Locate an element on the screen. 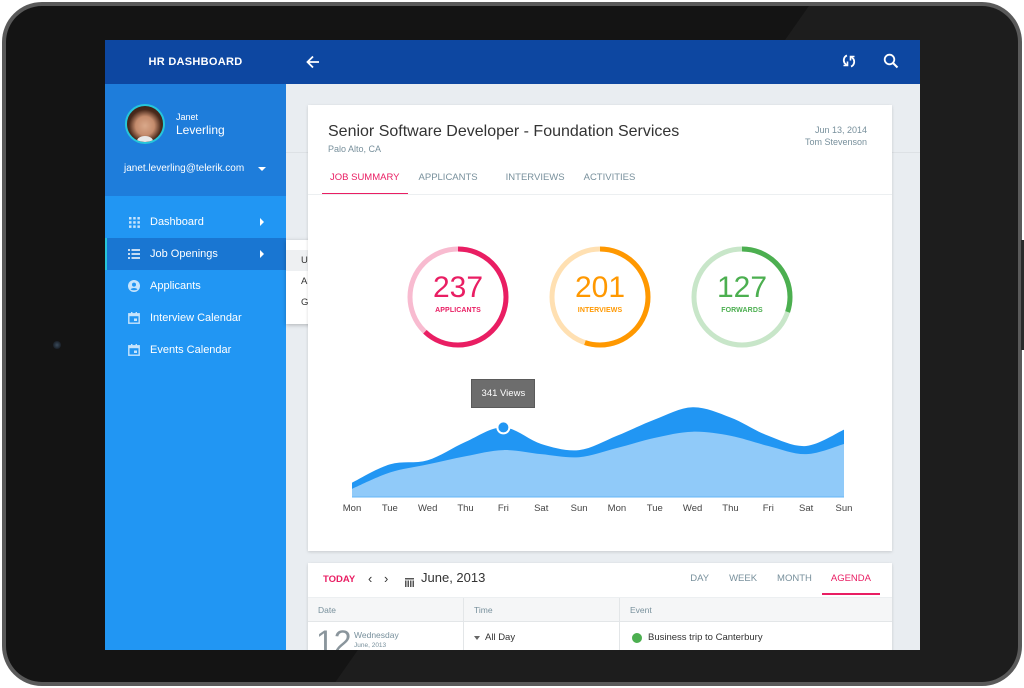 This screenshot has width=1024, height=688. camera-icon is located at coordinates (57, 345).